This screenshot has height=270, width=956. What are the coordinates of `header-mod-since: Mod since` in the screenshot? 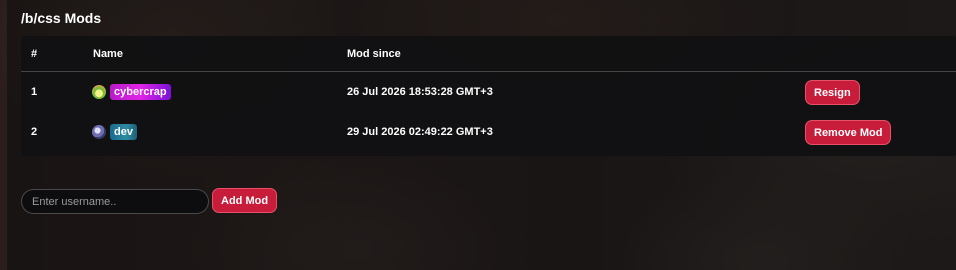 It's located at (374, 54).